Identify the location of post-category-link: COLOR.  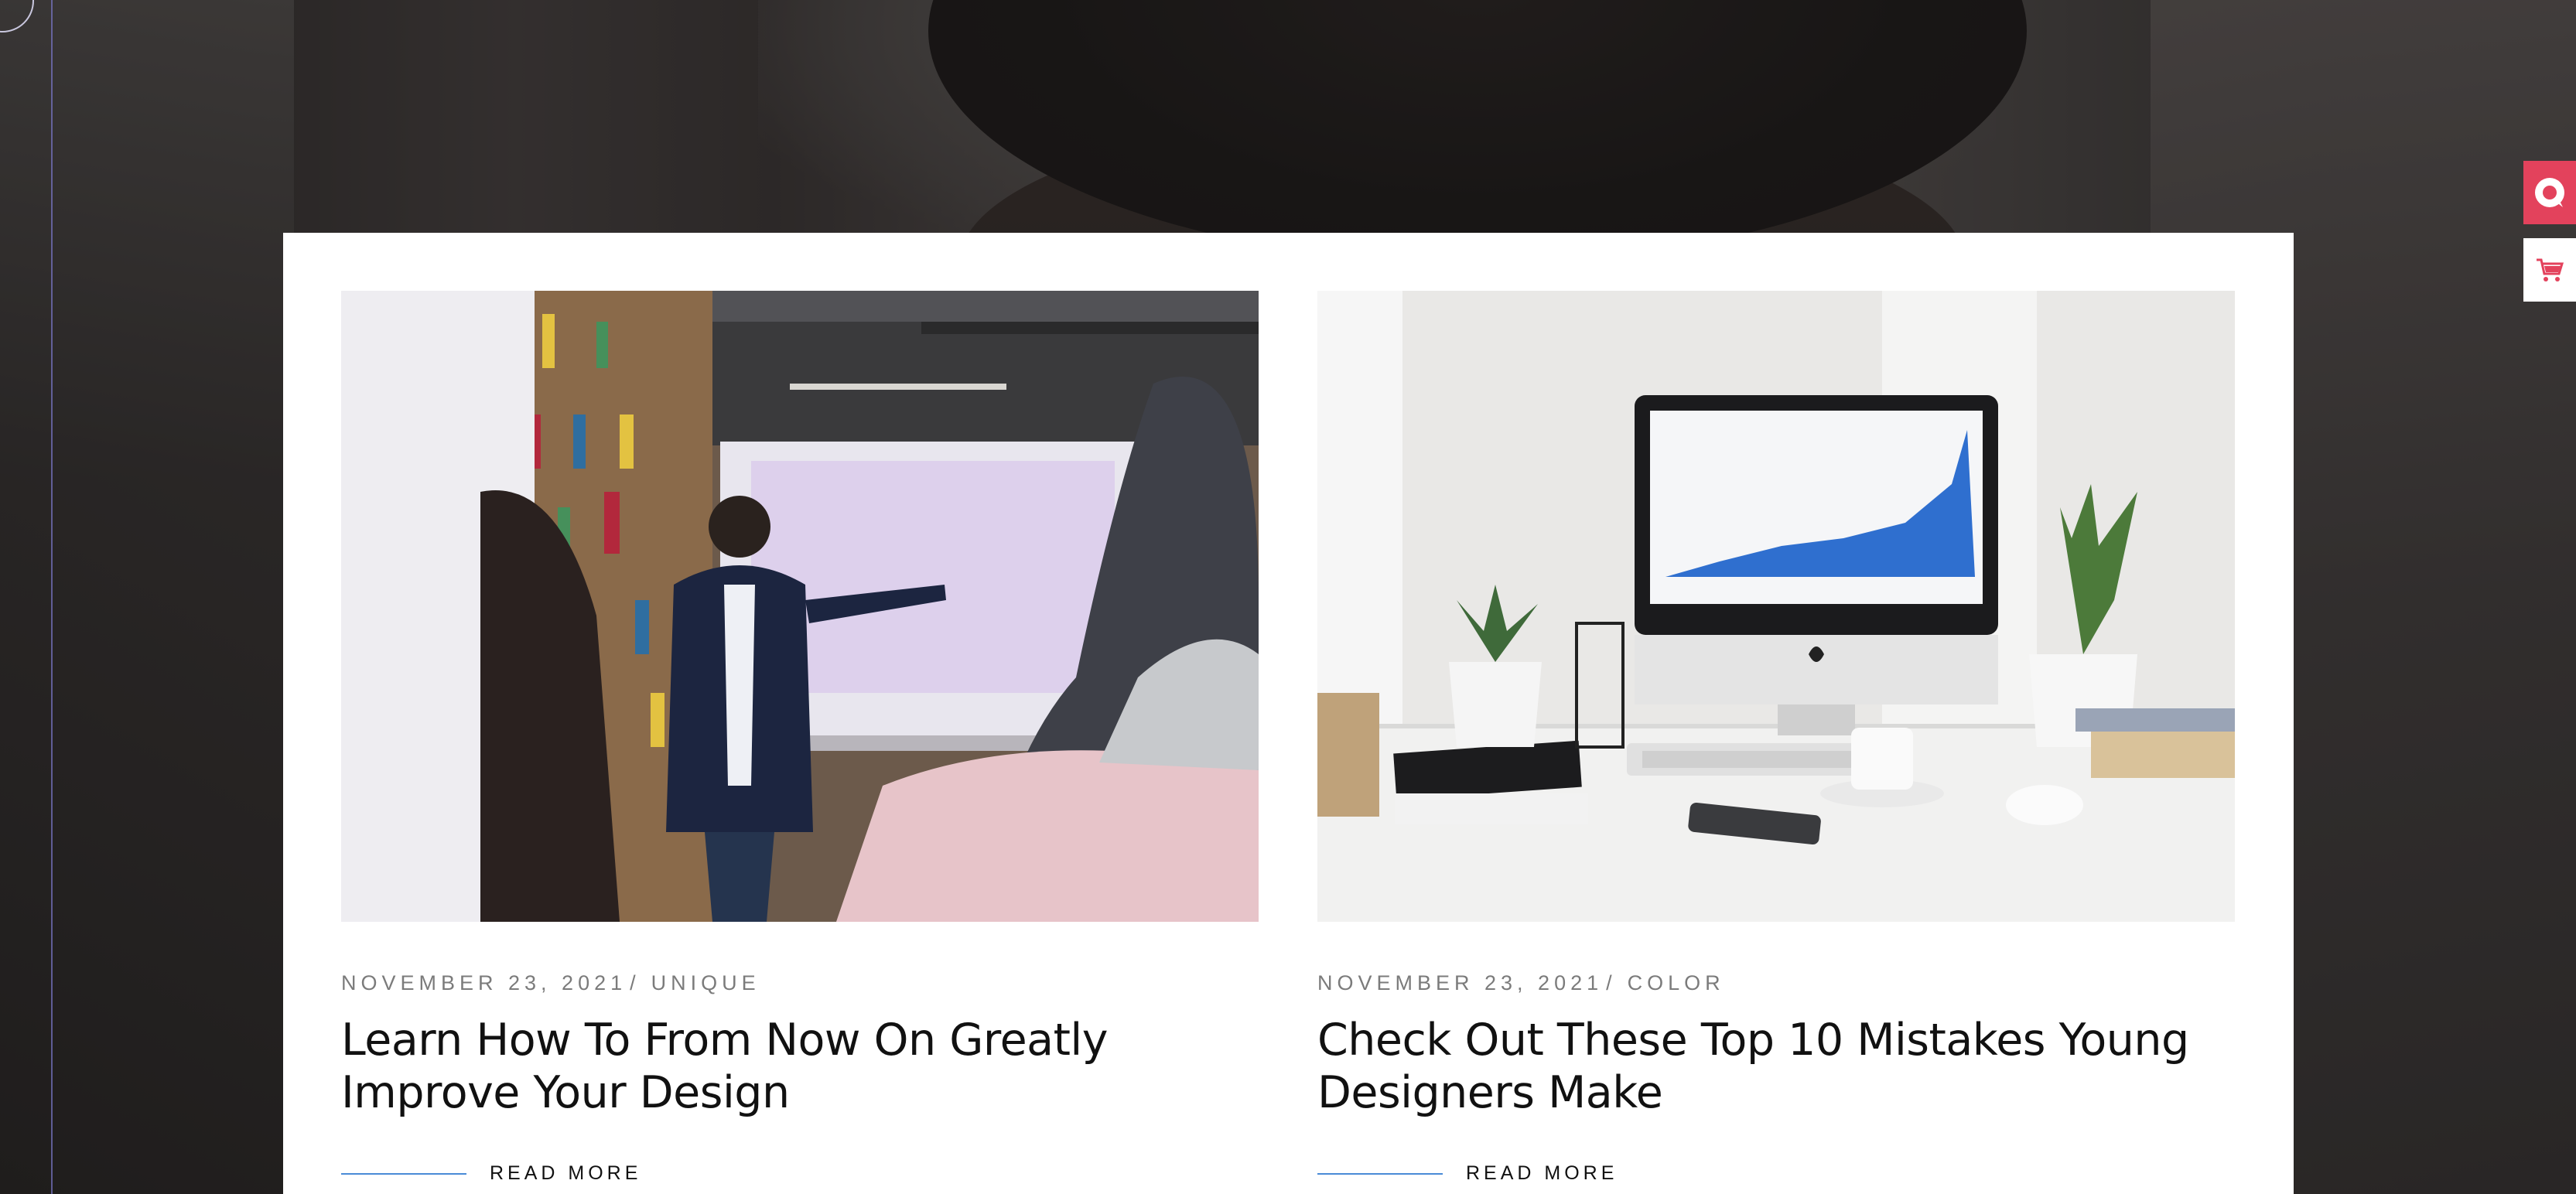
(1676, 982).